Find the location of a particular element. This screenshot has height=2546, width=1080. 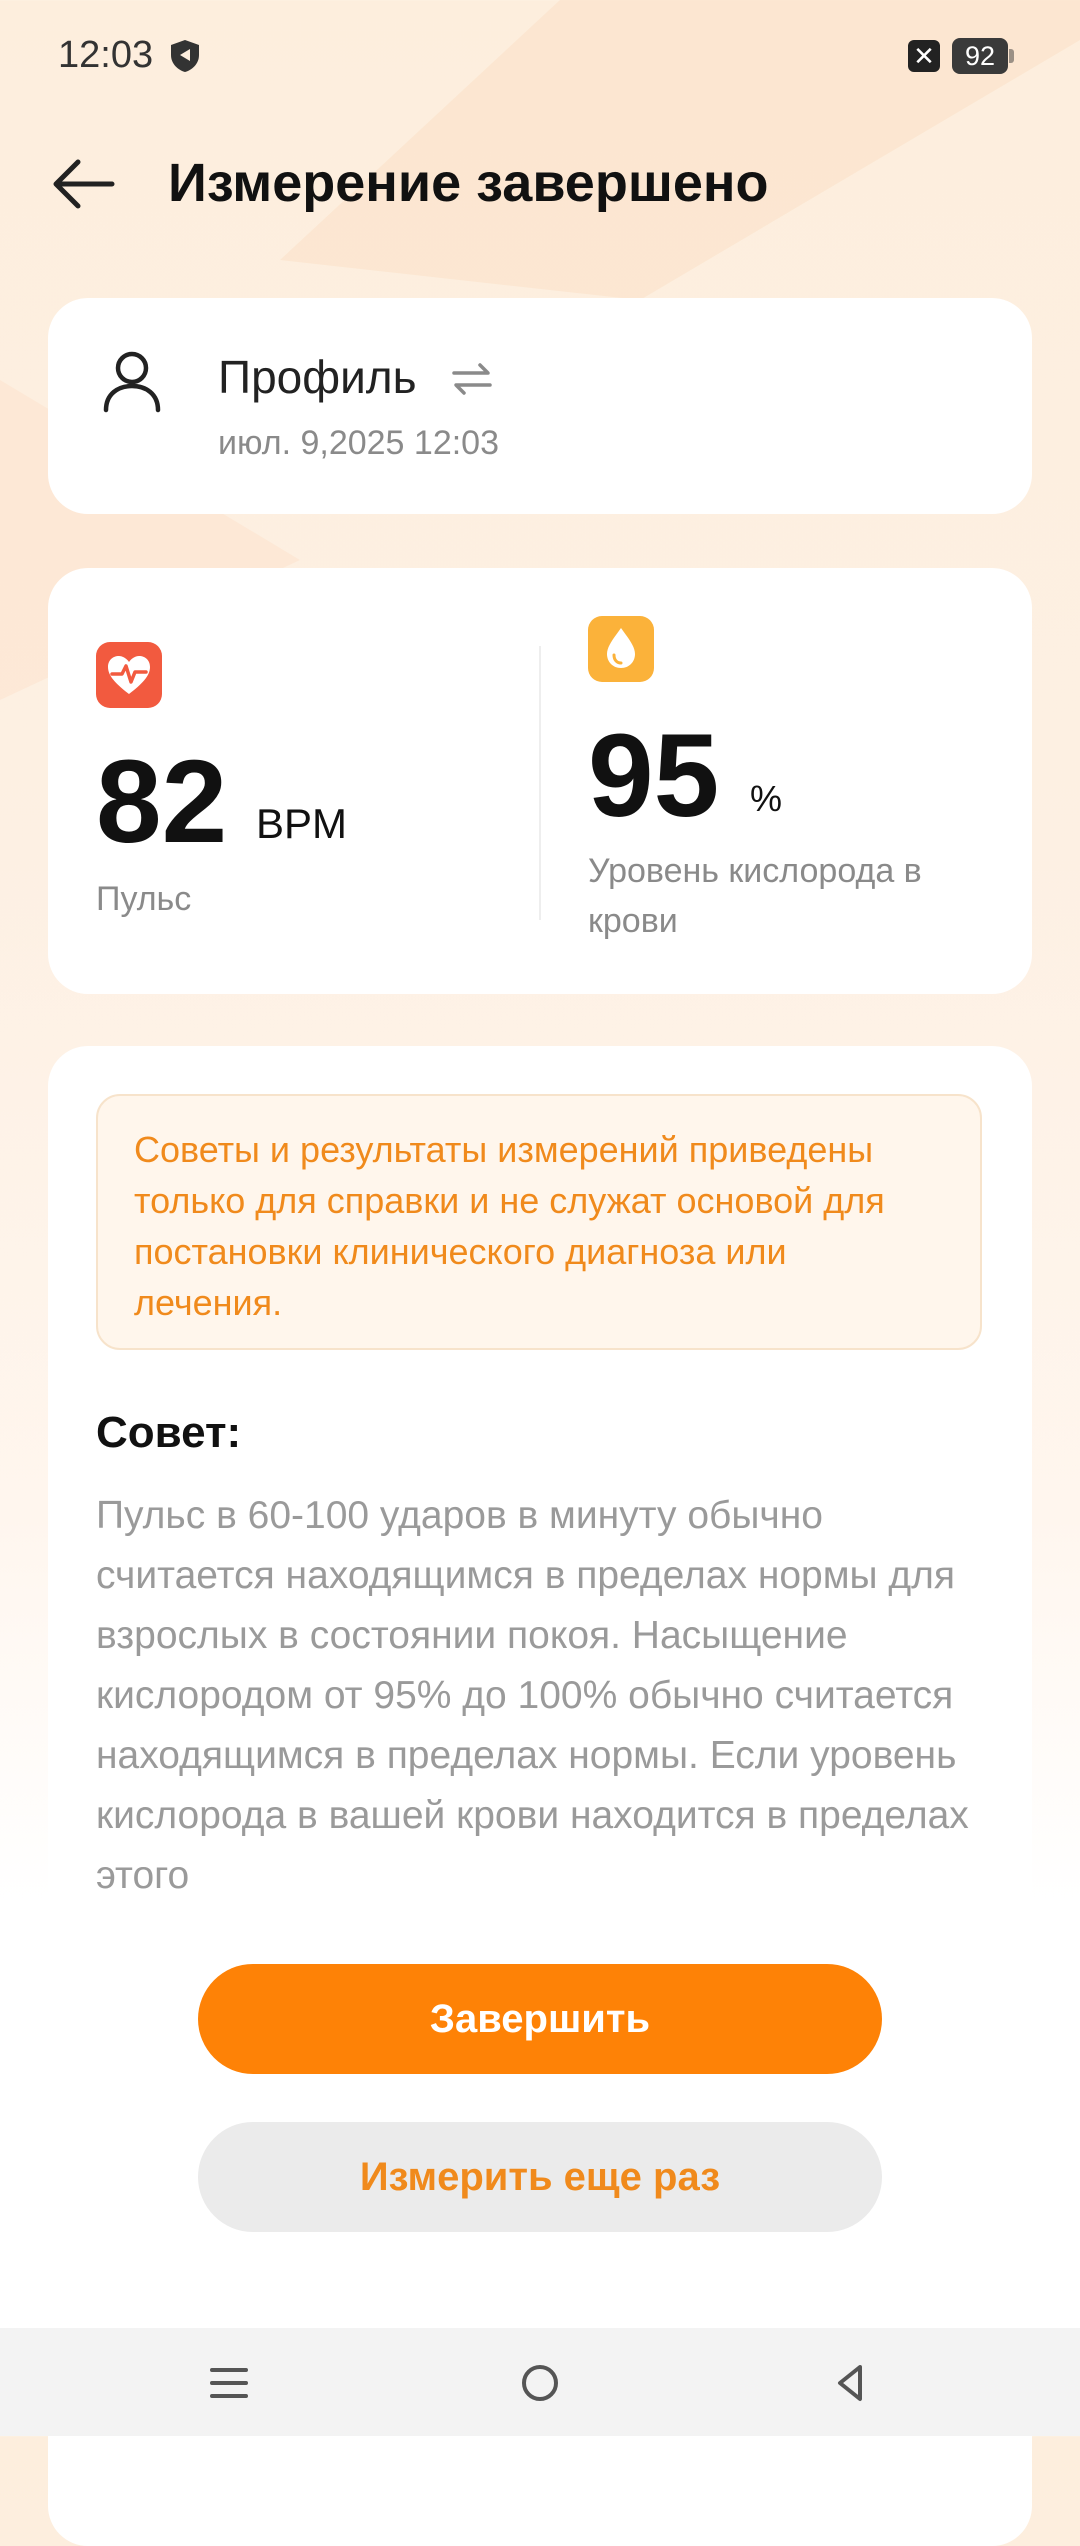

measurement-datetime: июл. 9,2025 12:03 is located at coordinates (358, 443).